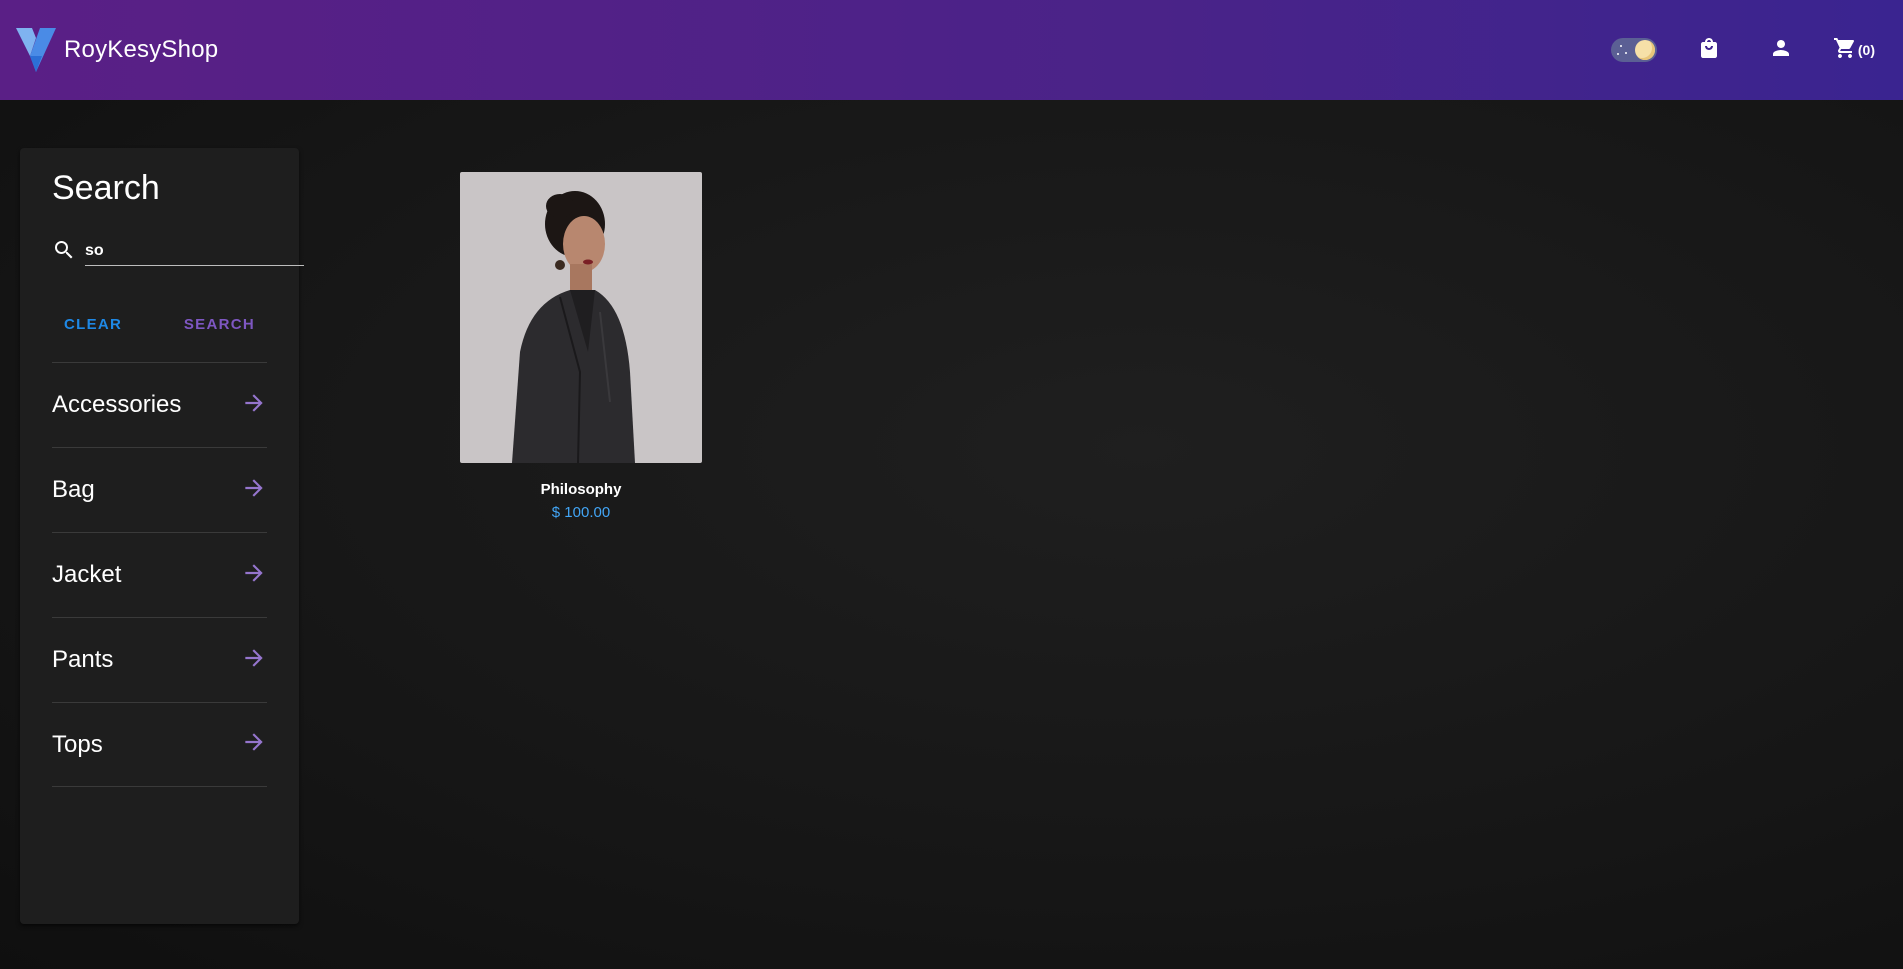 This screenshot has height=969, width=1903. I want to click on clear-button: CLEAR, so click(93, 324).